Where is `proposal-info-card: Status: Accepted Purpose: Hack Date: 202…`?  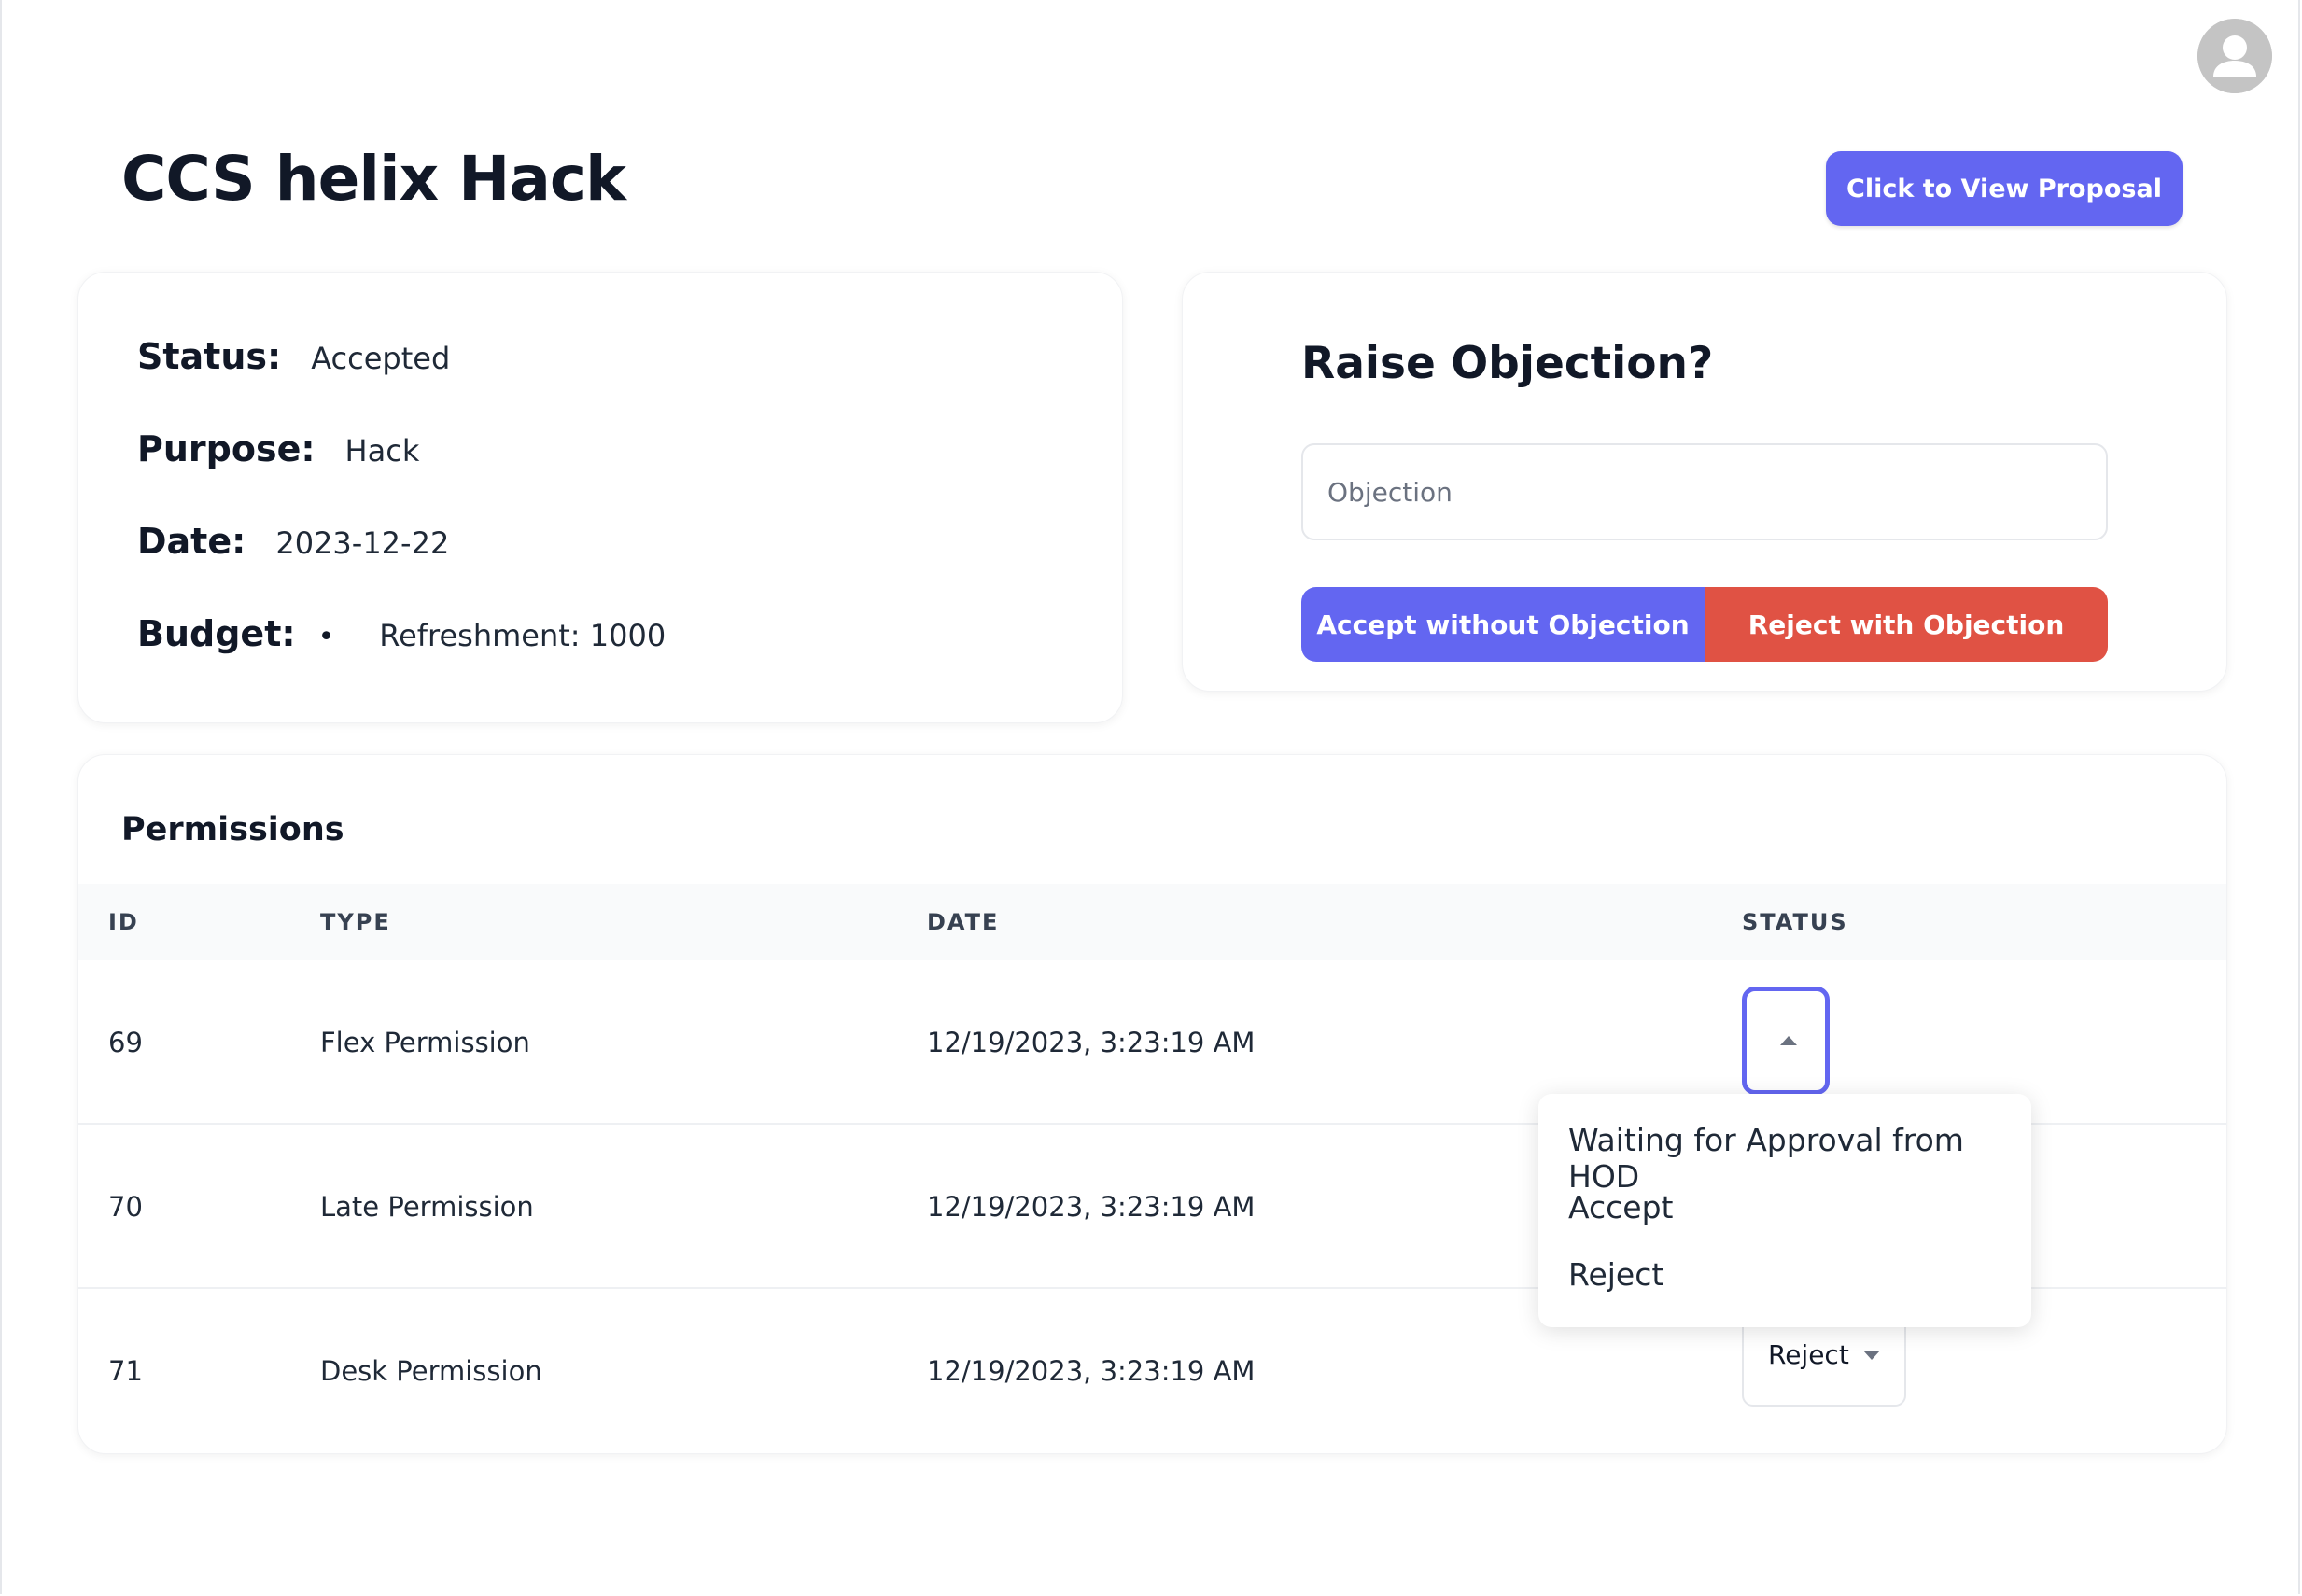 proposal-info-card: Status: Accepted Purpose: Hack Date: 202… is located at coordinates (600, 497).